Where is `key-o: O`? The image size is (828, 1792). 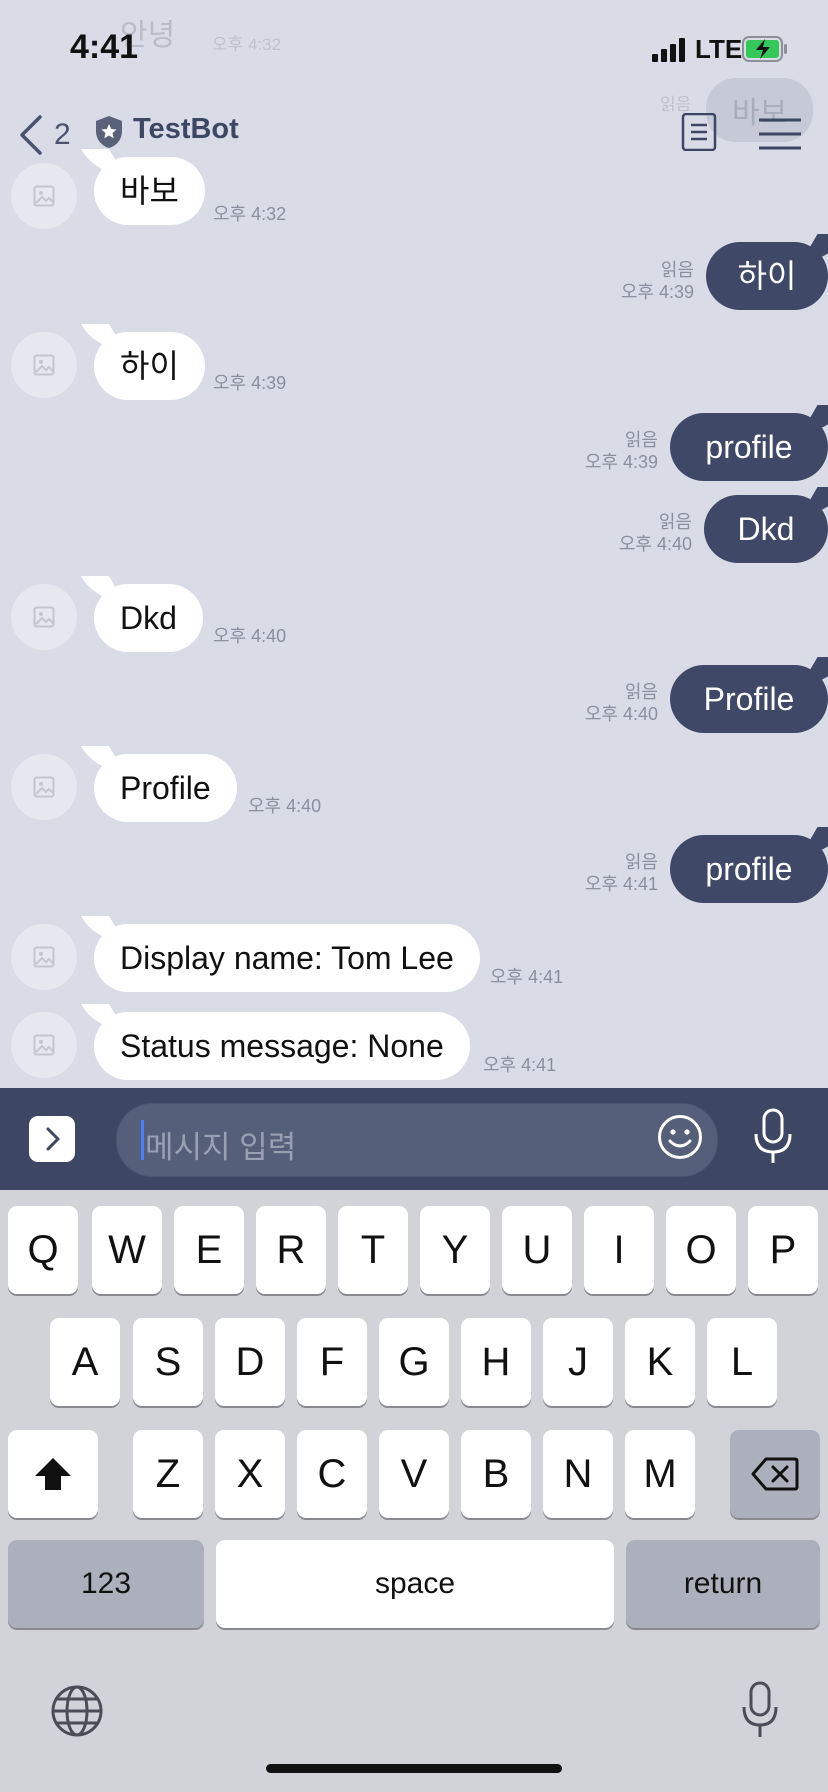
key-o: O is located at coordinates (701, 1250).